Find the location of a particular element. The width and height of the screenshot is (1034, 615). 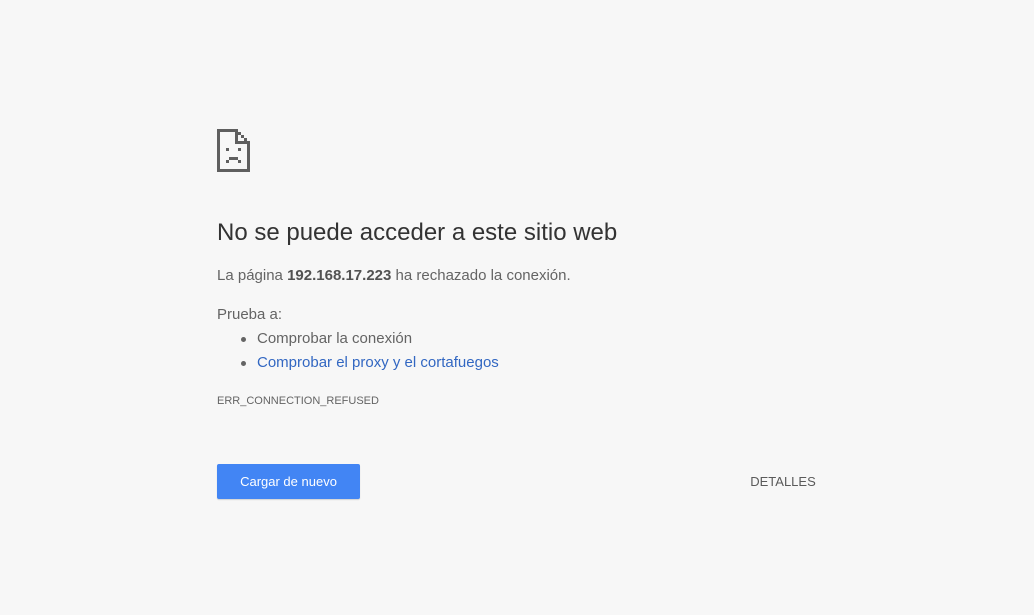

page-title: No se puede acceder a este sitio web is located at coordinates (417, 232).